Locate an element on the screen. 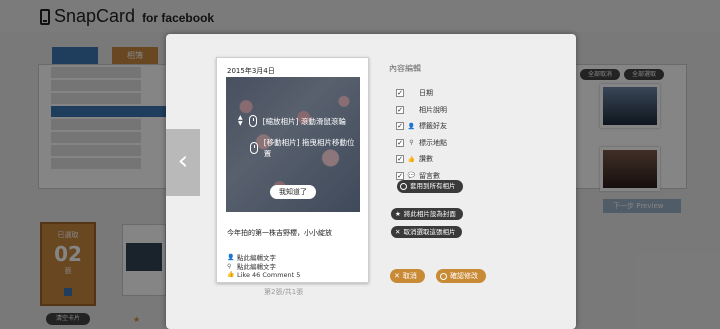 The height and width of the screenshot is (329, 720). option-likes: ✓ 👍 讚數 is located at coordinates (421, 159).